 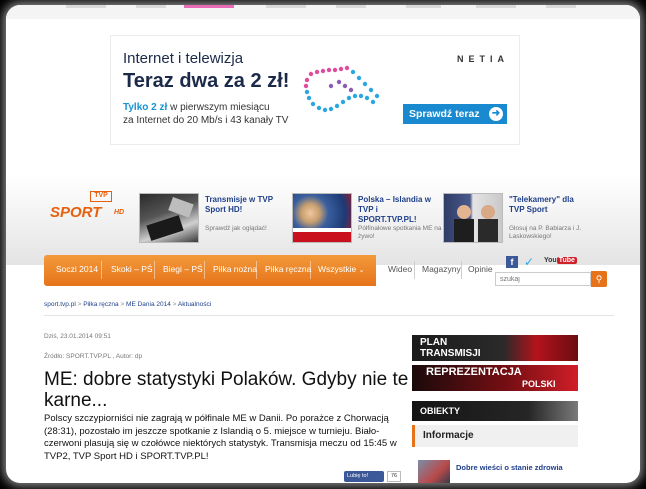 What do you see at coordinates (512, 262) in the screenshot?
I see `facebook-icon: f` at bounding box center [512, 262].